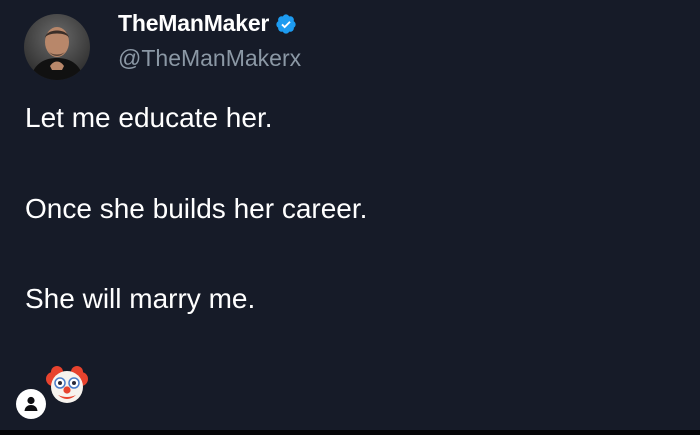 This screenshot has width=700, height=435. Describe the element at coordinates (286, 24) in the screenshot. I see `verified-badge-icon` at that location.